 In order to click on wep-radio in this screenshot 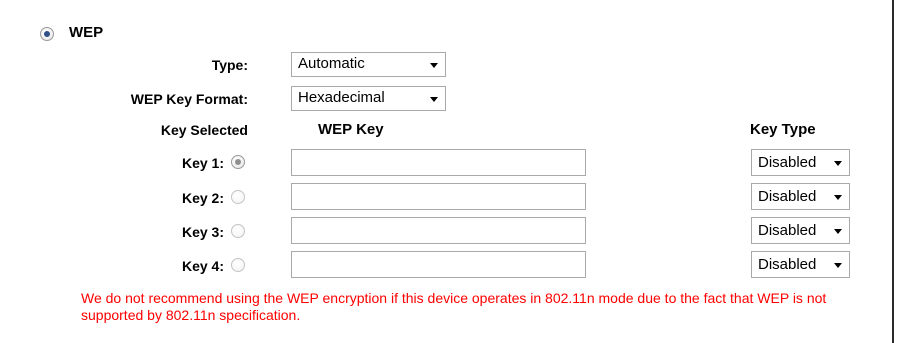, I will do `click(47, 34)`.